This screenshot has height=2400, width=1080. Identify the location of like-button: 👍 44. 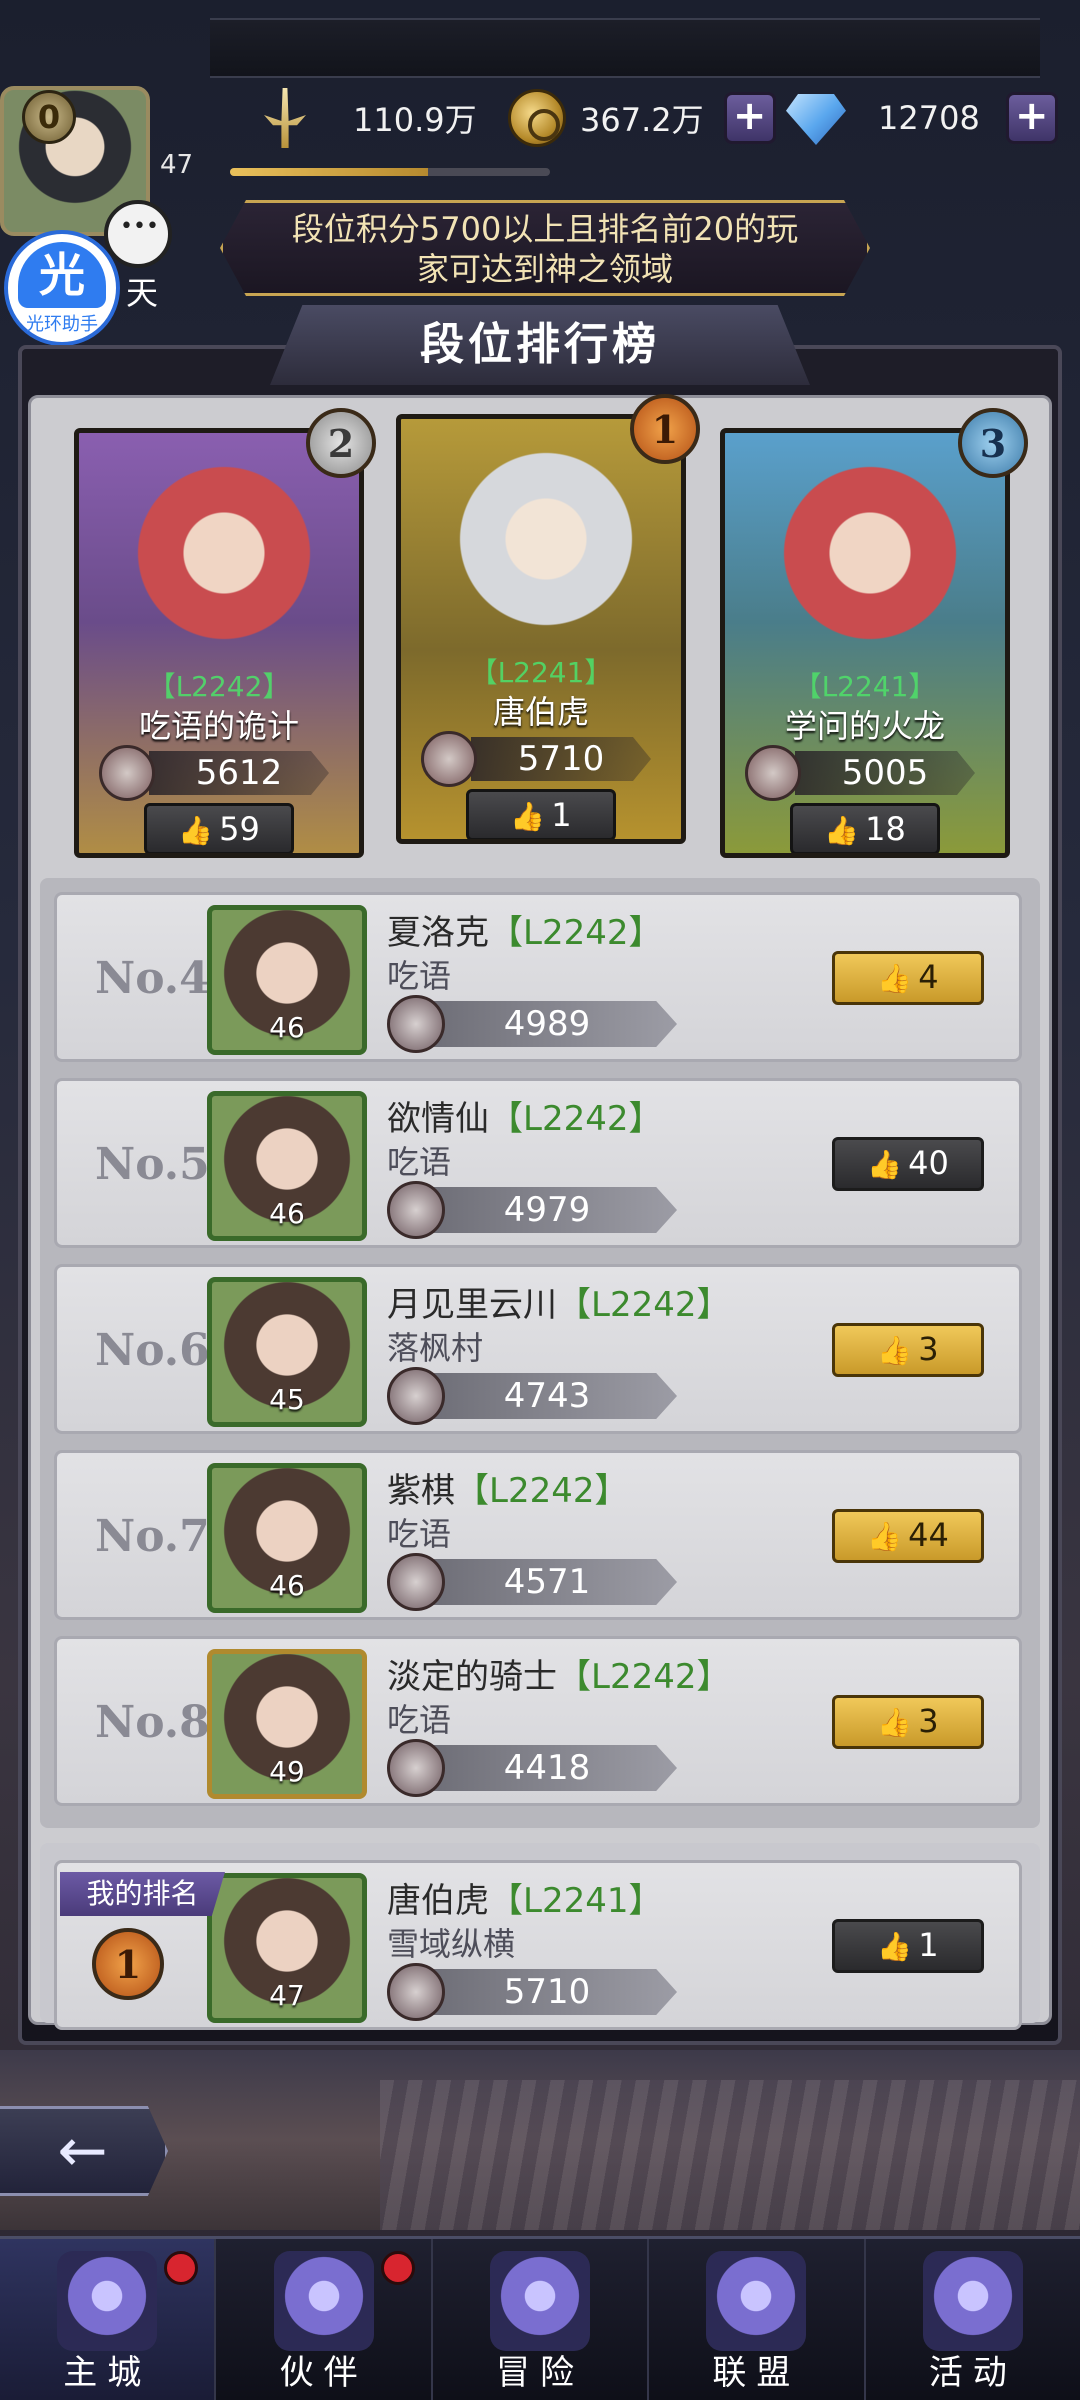
(908, 1536).